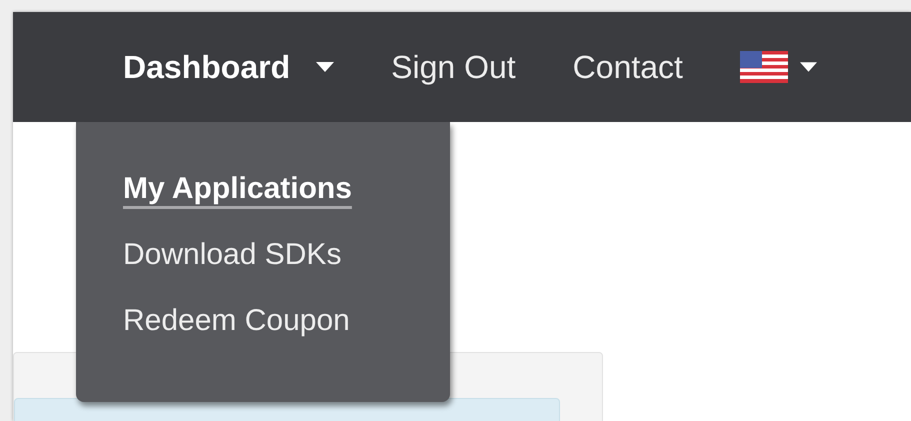 Image resolution: width=911 pixels, height=421 pixels. What do you see at coordinates (764, 67) in the screenshot?
I see `flag-icon` at bounding box center [764, 67].